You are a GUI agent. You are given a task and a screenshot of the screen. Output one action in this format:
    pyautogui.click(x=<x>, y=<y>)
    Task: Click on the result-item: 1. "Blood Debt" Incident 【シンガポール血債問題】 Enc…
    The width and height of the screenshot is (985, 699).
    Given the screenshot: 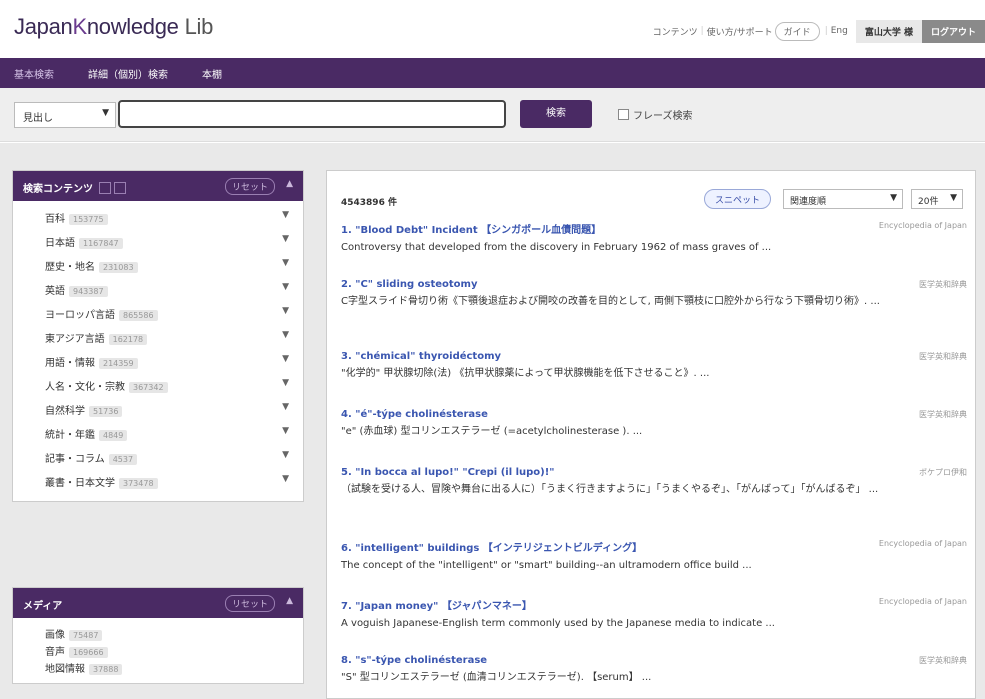 What is the action you would take?
    pyautogui.click(x=654, y=238)
    